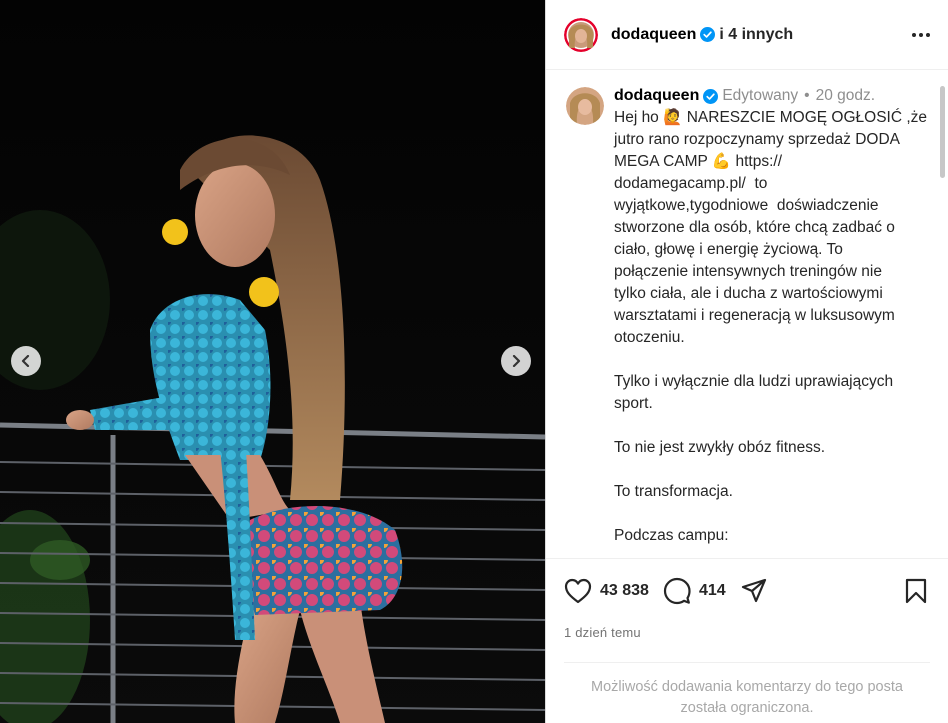 This screenshot has height=723, width=948. Describe the element at coordinates (942, 132) in the screenshot. I see `caption-scrollbar` at that location.